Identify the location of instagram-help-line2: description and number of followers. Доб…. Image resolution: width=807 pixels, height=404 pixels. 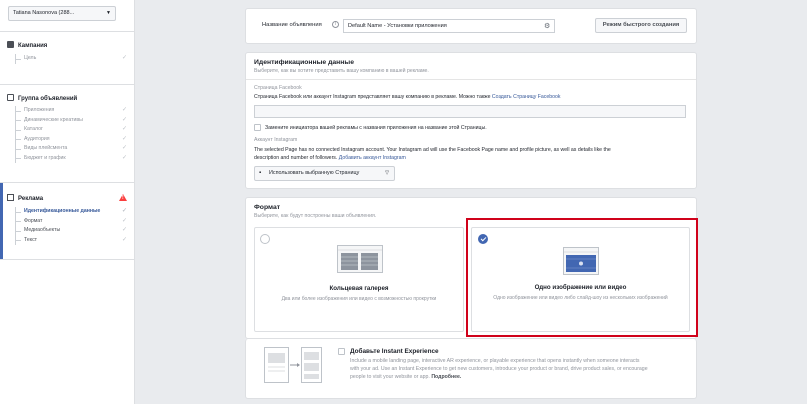
(330, 158).